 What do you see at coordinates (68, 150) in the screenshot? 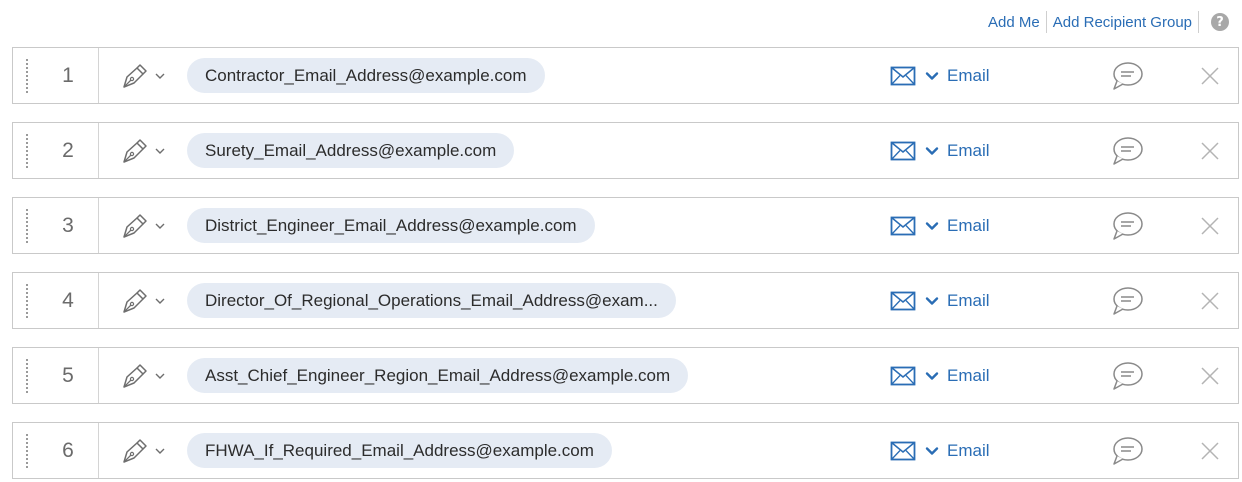
I see `recipient-order-number: 2` at bounding box center [68, 150].